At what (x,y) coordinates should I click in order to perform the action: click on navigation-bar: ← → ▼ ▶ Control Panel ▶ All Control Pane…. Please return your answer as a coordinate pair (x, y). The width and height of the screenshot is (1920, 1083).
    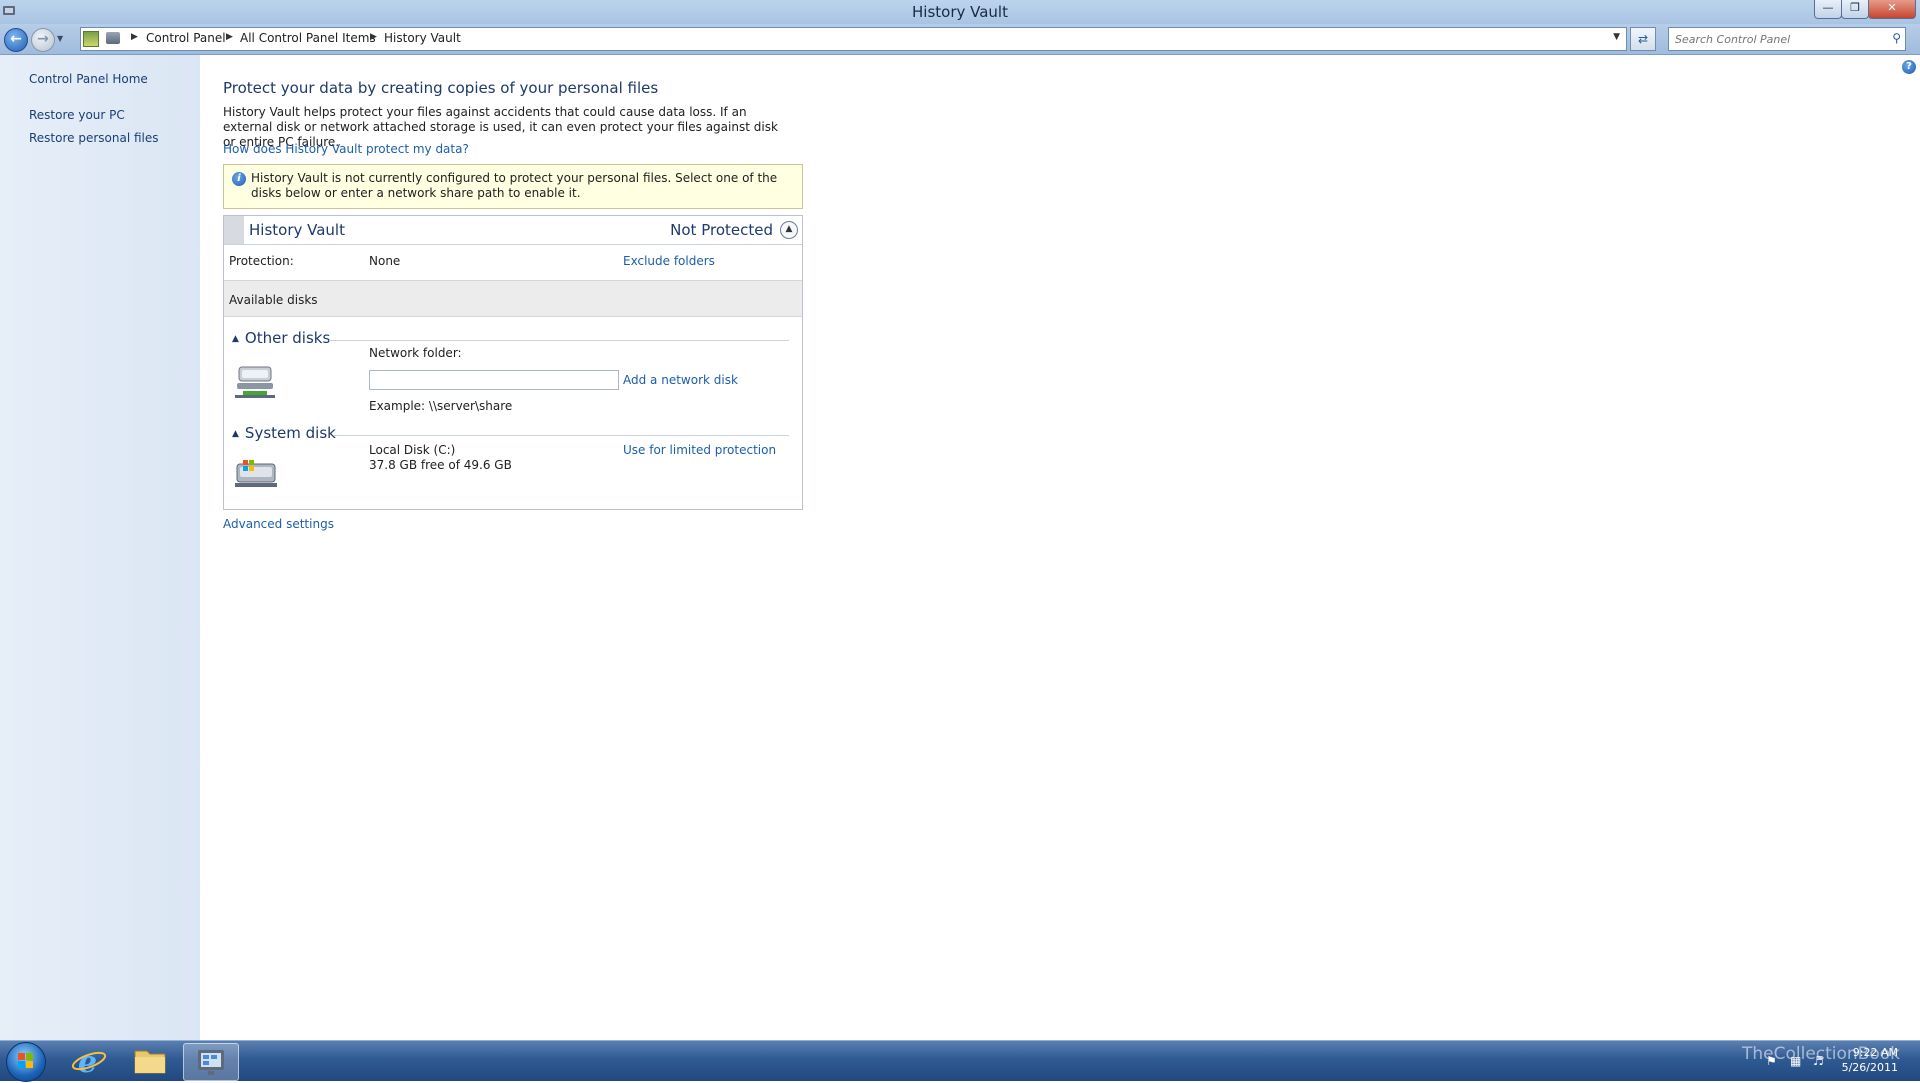
    Looking at the image, I should click on (960, 39).